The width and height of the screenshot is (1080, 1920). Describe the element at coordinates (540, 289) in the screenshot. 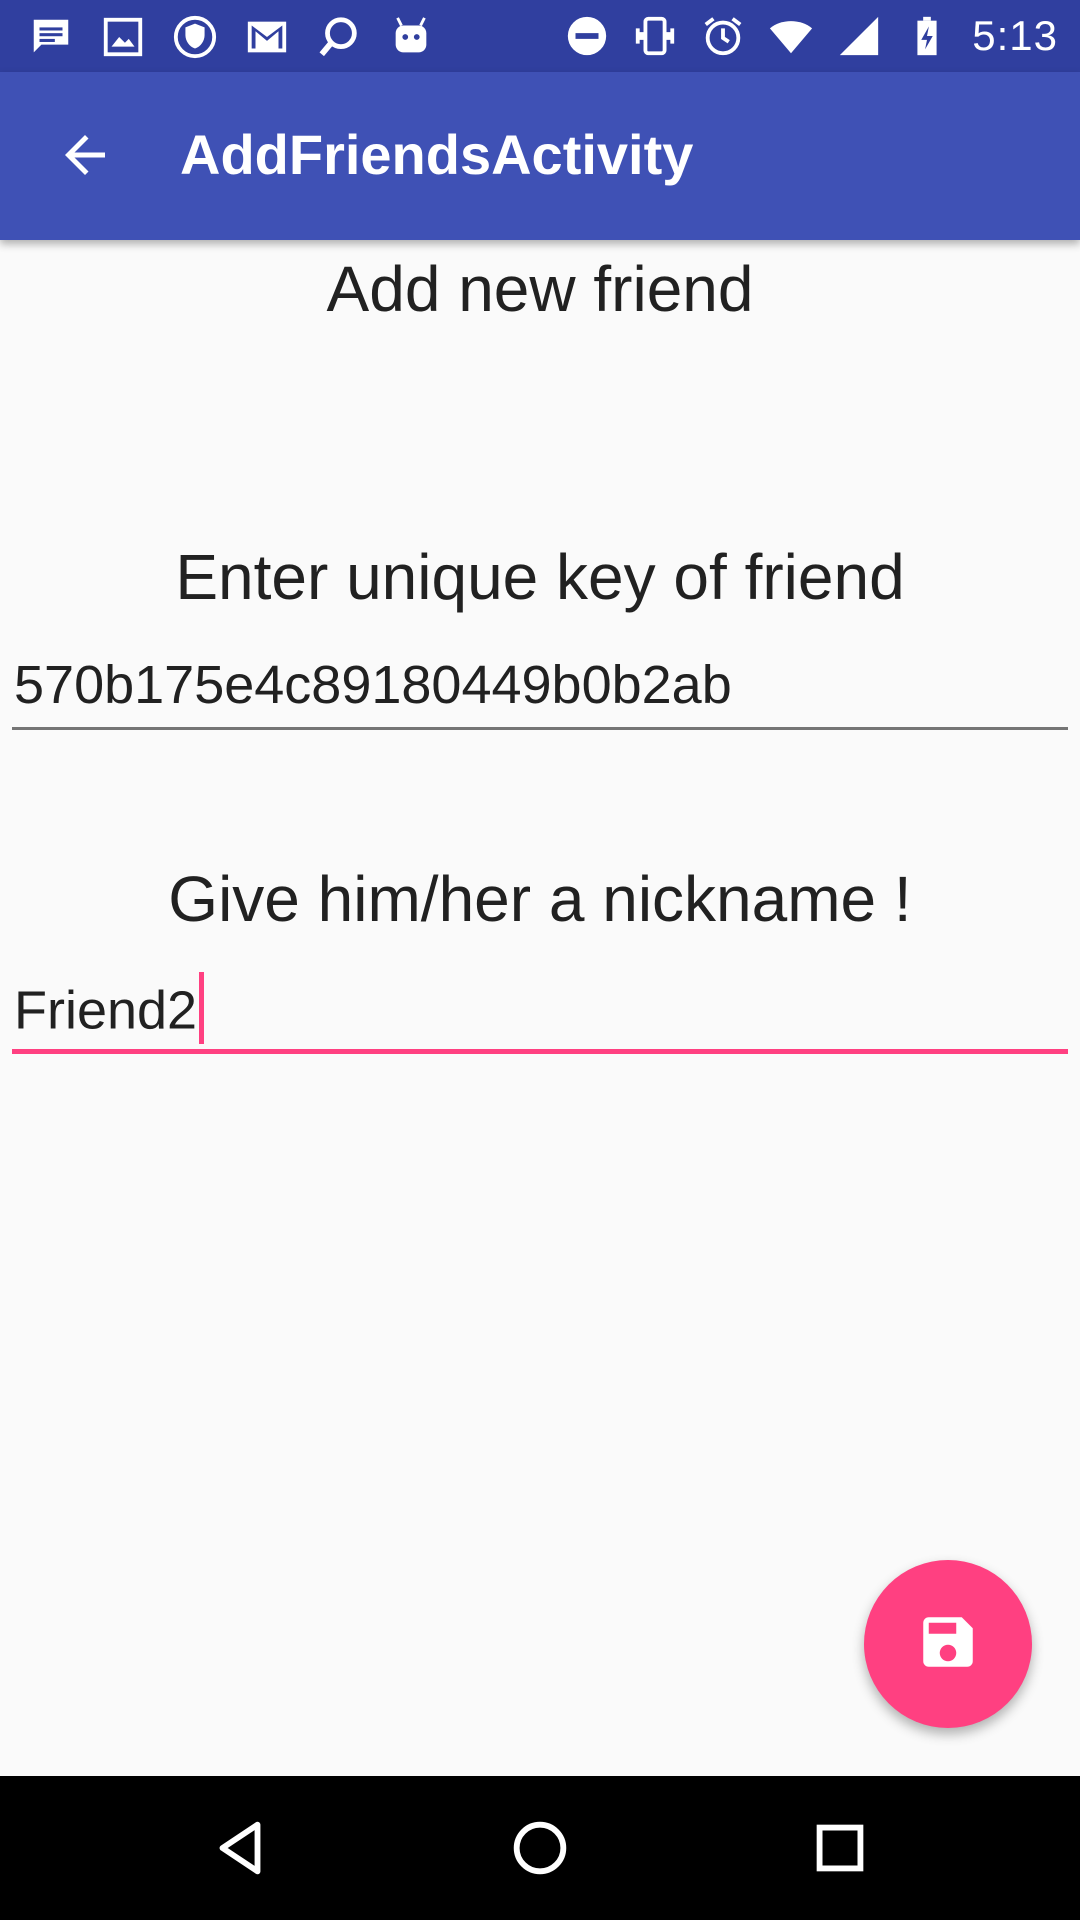

I see `page-heading: Add new friend` at that location.